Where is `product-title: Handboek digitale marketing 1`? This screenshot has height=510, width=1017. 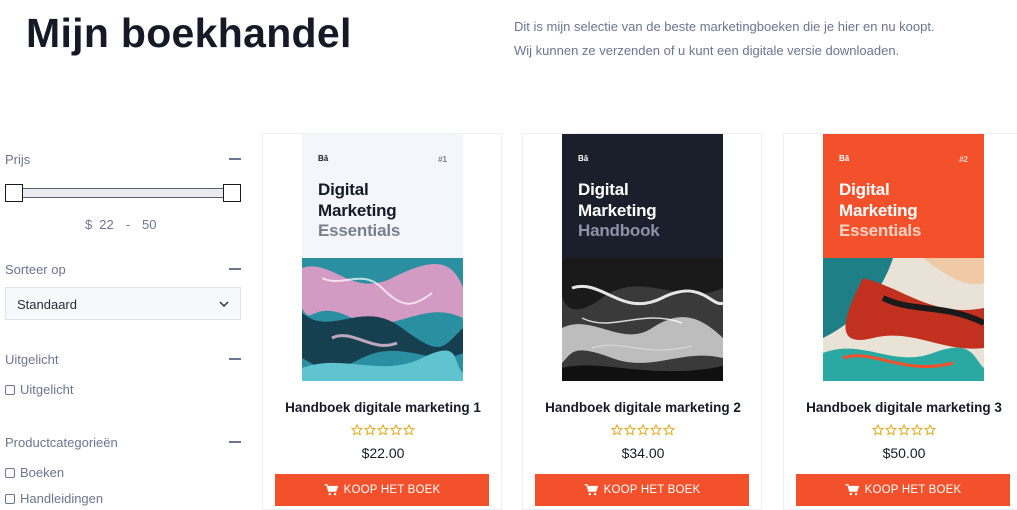
product-title: Handboek digitale marketing 1 is located at coordinates (383, 407).